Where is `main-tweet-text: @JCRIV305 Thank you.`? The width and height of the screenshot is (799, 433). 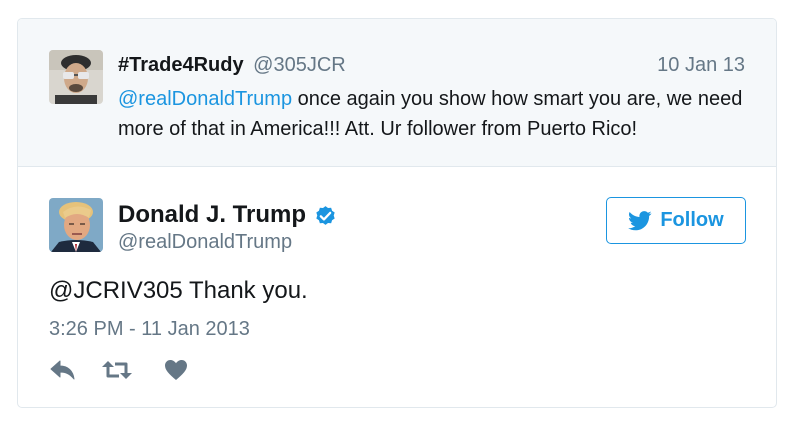 main-tweet-text: @JCRIV305 Thank you. is located at coordinates (178, 290).